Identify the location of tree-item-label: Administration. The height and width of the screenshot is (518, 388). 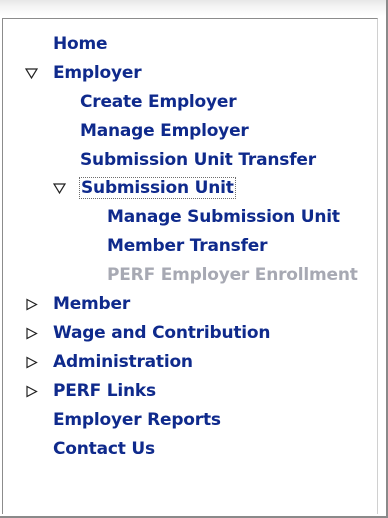
(123, 362).